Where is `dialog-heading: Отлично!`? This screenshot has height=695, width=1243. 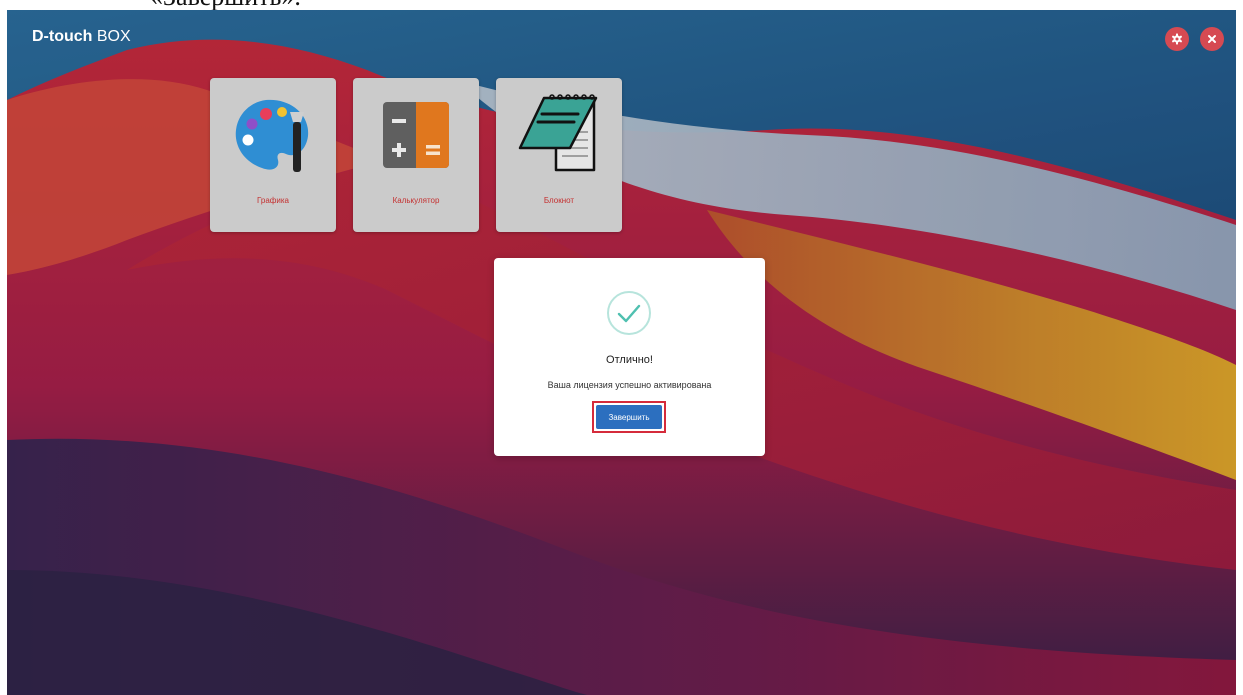
dialog-heading: Отлично! is located at coordinates (629, 360).